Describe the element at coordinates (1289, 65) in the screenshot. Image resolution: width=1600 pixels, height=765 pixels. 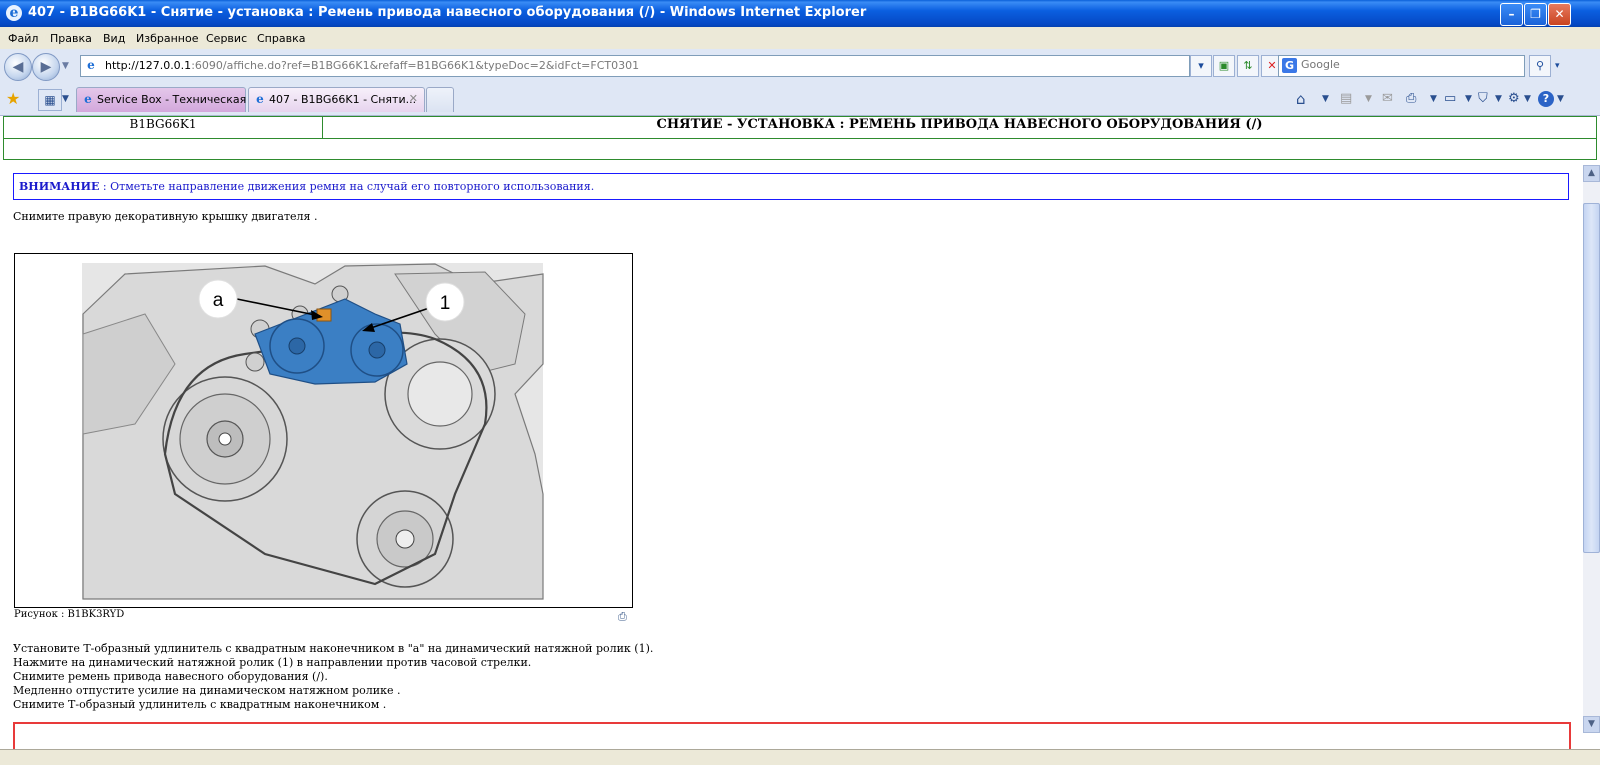
I see `google-icon: G` at that location.